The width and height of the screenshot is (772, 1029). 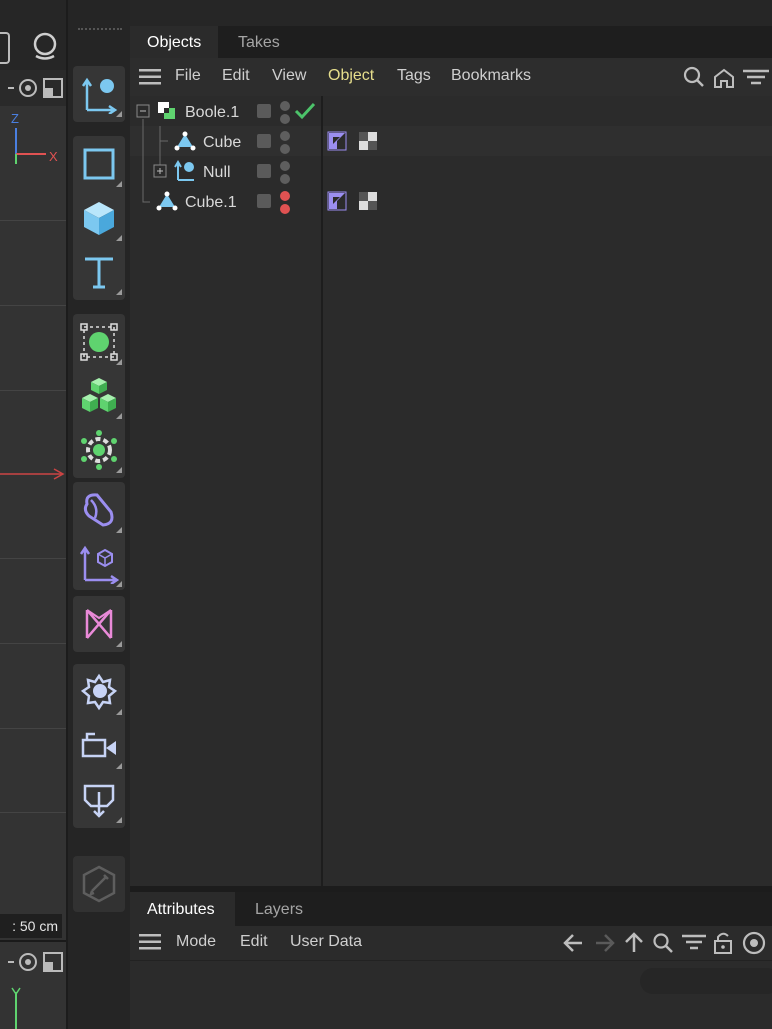 I want to click on deformer-axis-icon, so click(x=99, y=564).